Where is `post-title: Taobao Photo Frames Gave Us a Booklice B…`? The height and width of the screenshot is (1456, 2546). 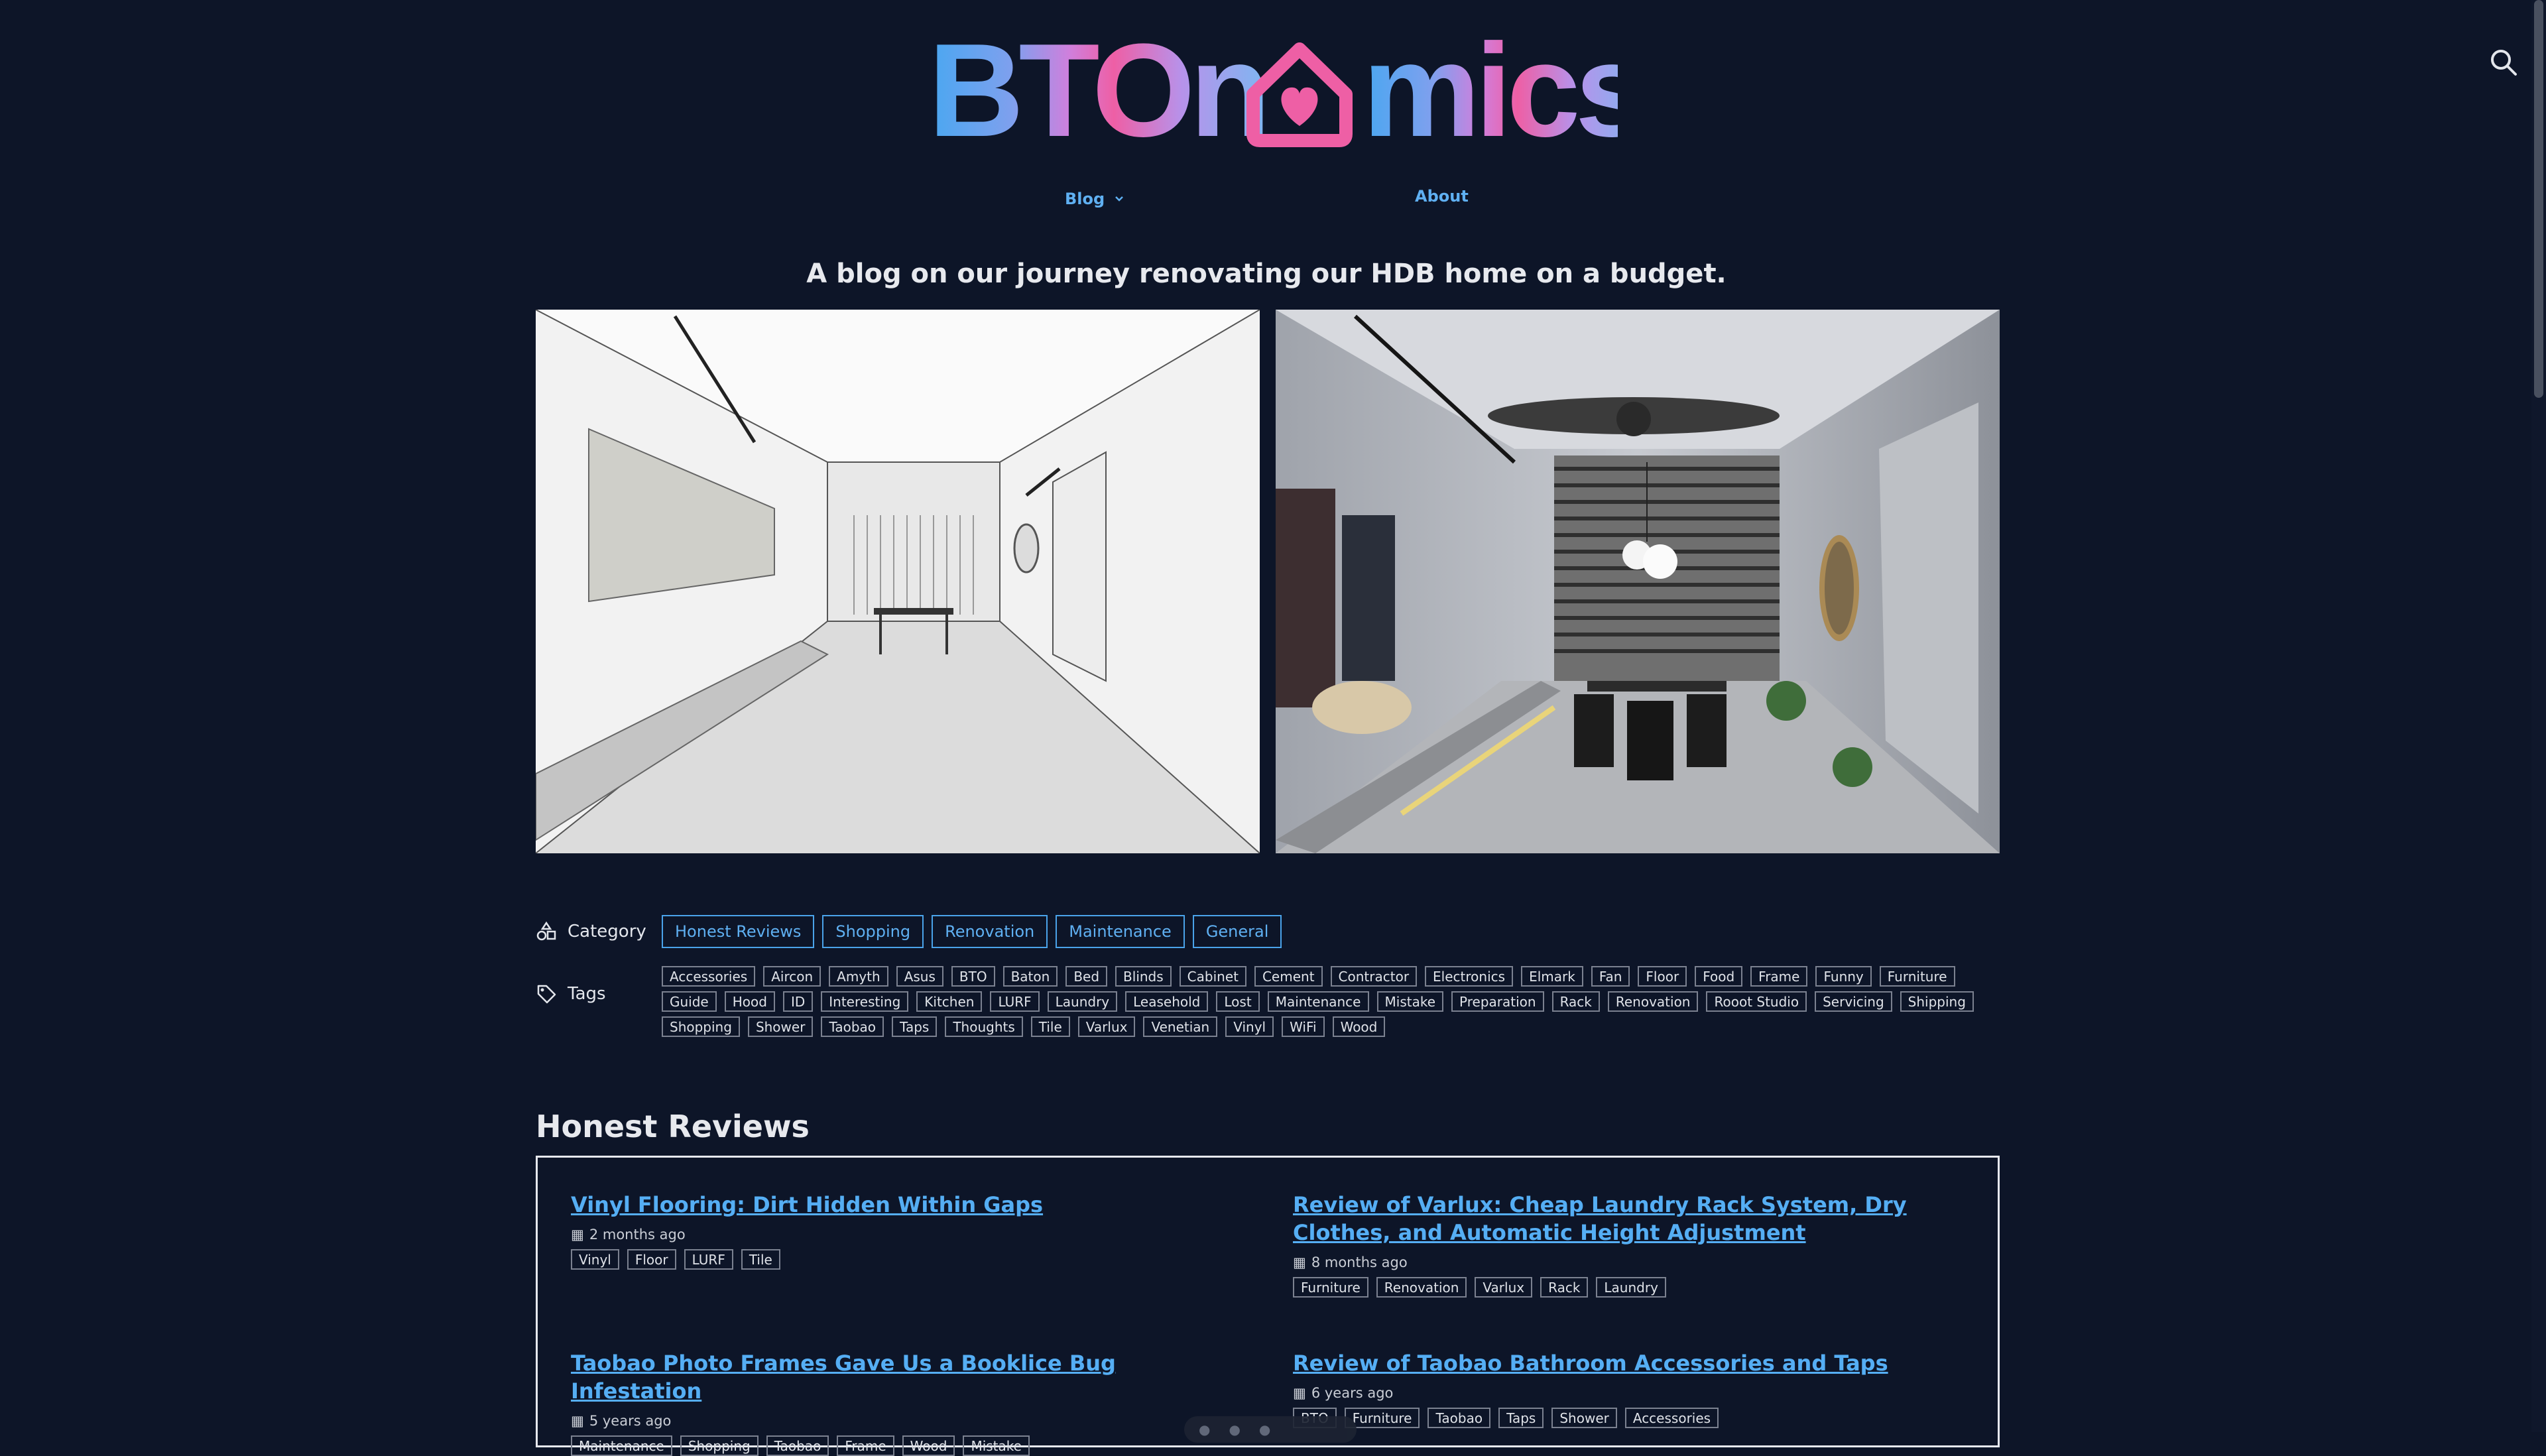
post-title: Taobao Photo Frames Gave Us a Booklice B… is located at coordinates (902, 1377).